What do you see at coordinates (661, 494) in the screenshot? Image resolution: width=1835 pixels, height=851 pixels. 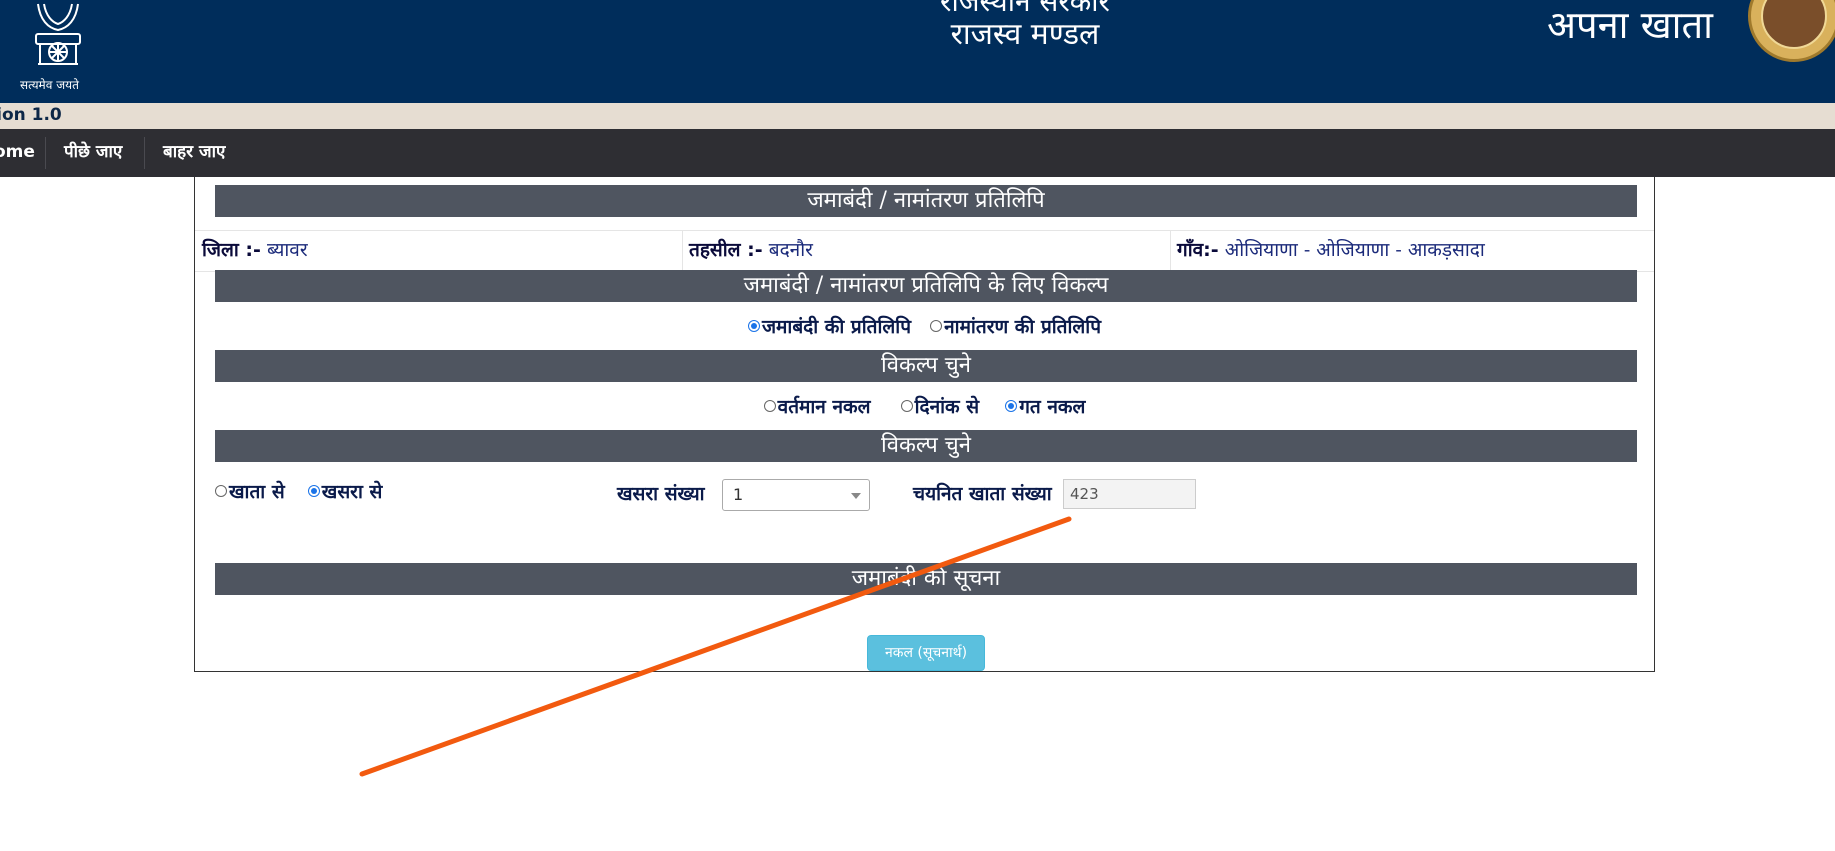 I see `khasra-number-label: खसरा संख्या` at bounding box center [661, 494].